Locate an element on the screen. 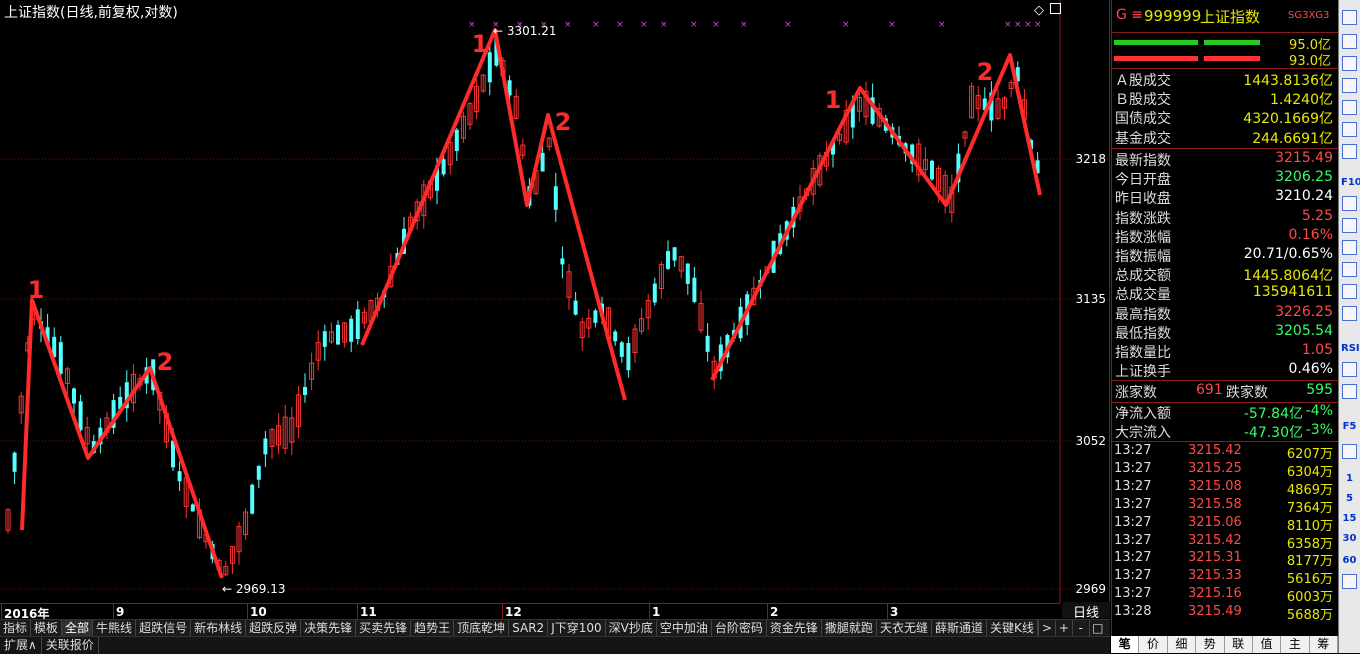 The width and height of the screenshot is (1360, 654). indicator-tab: 买卖先锋 is located at coordinates (384, 628).